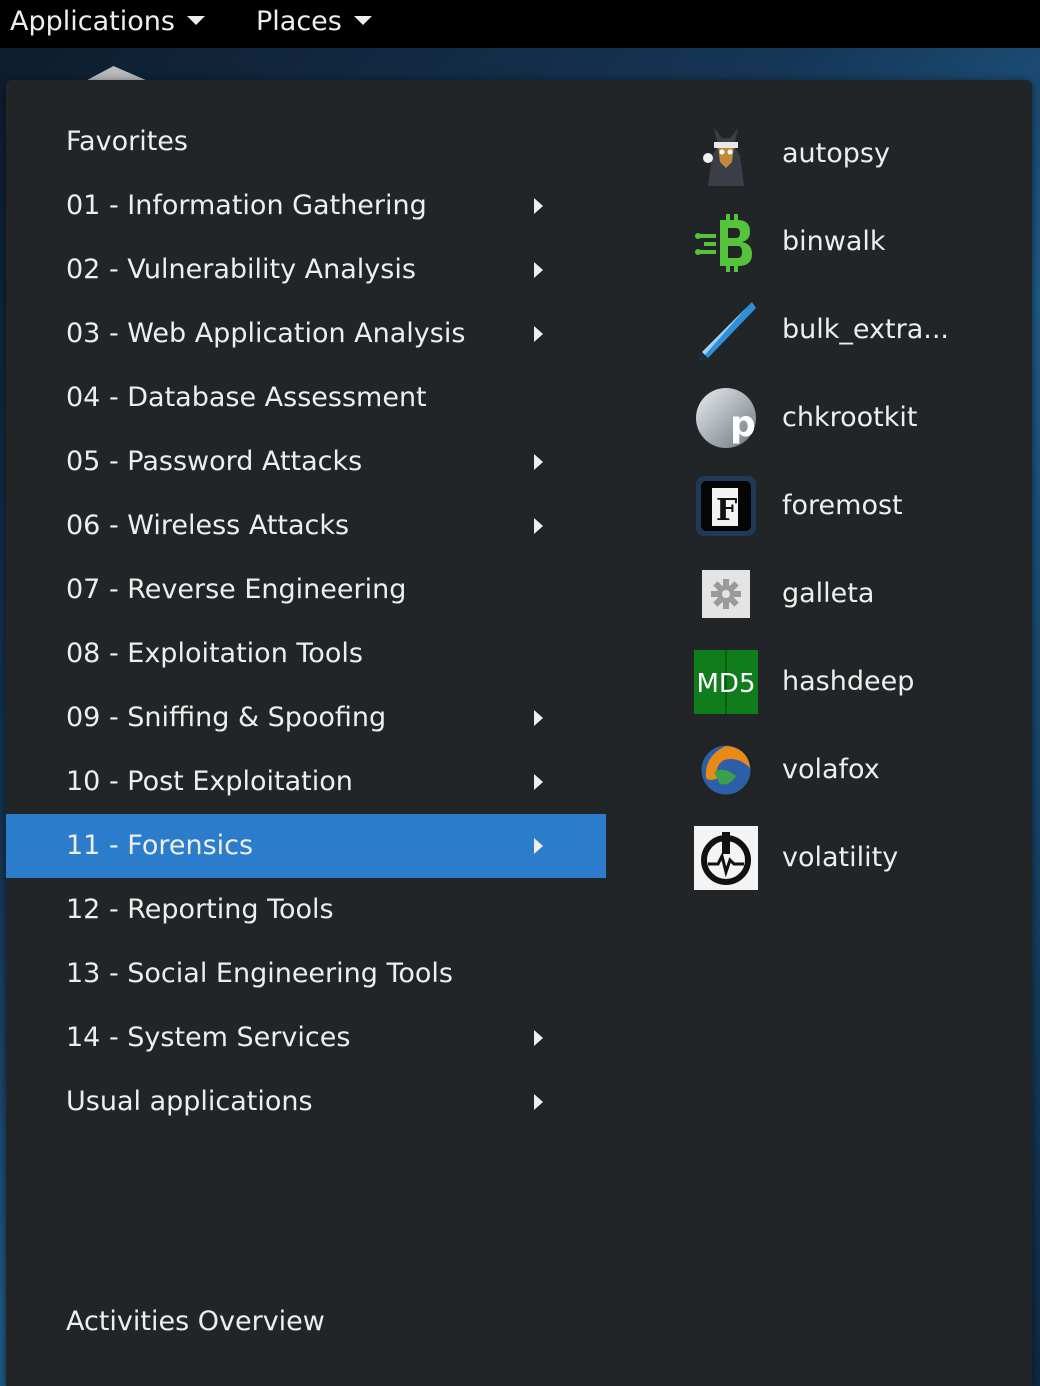 Image resolution: width=1040 pixels, height=1386 pixels. What do you see at coordinates (236, 589) in the screenshot?
I see `category-label: 07 - Reverse Engineering` at bounding box center [236, 589].